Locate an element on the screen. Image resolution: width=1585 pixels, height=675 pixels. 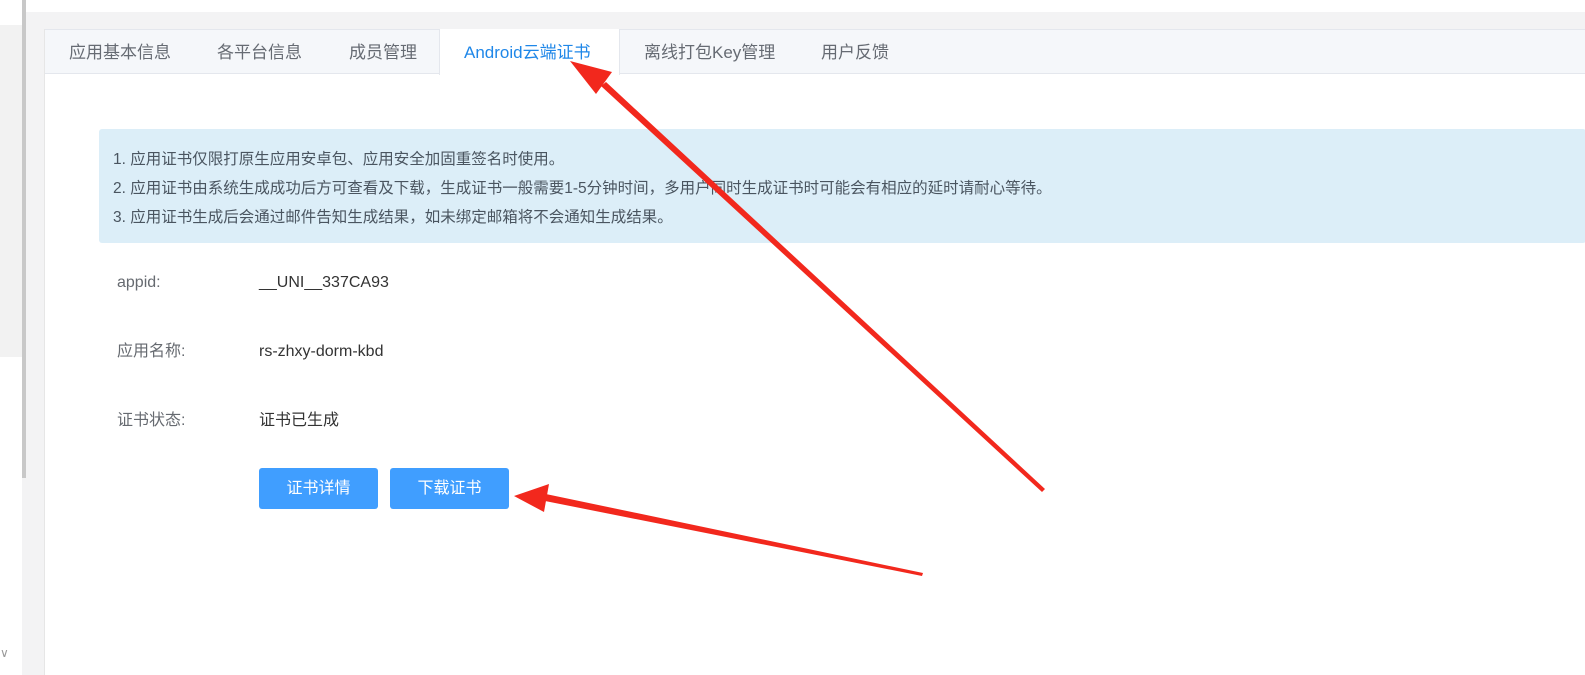
certificate-status-label: 证书状态: is located at coordinates (151, 420).